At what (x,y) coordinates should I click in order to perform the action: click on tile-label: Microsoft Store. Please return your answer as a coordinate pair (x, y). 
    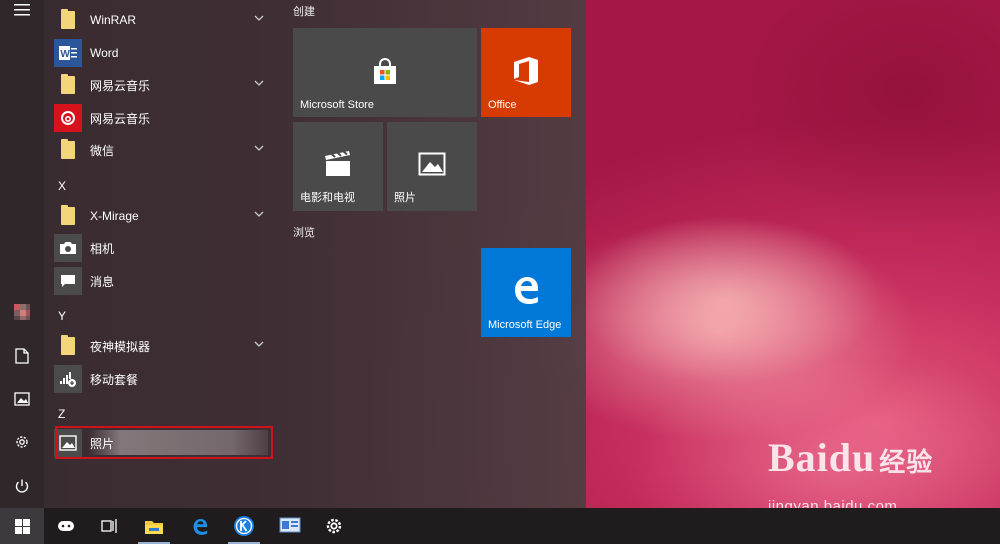
    Looking at the image, I should click on (337, 105).